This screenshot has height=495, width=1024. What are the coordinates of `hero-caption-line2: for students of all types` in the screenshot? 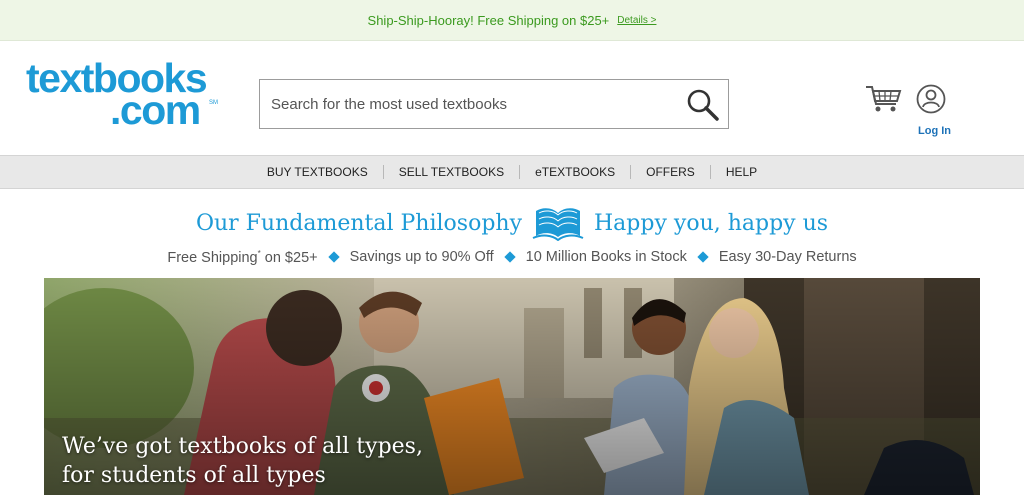 It's located at (194, 475).